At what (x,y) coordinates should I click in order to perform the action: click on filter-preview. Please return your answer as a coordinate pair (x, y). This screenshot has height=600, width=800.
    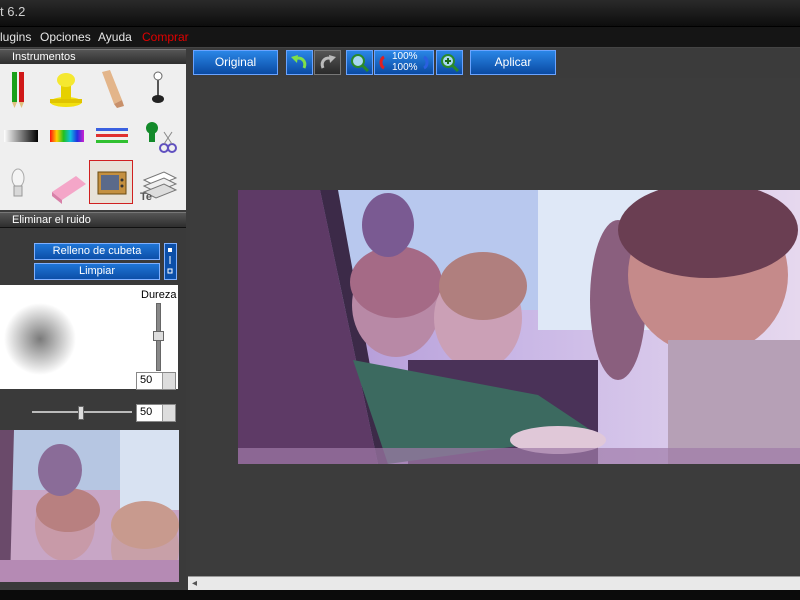
    Looking at the image, I should click on (89, 506).